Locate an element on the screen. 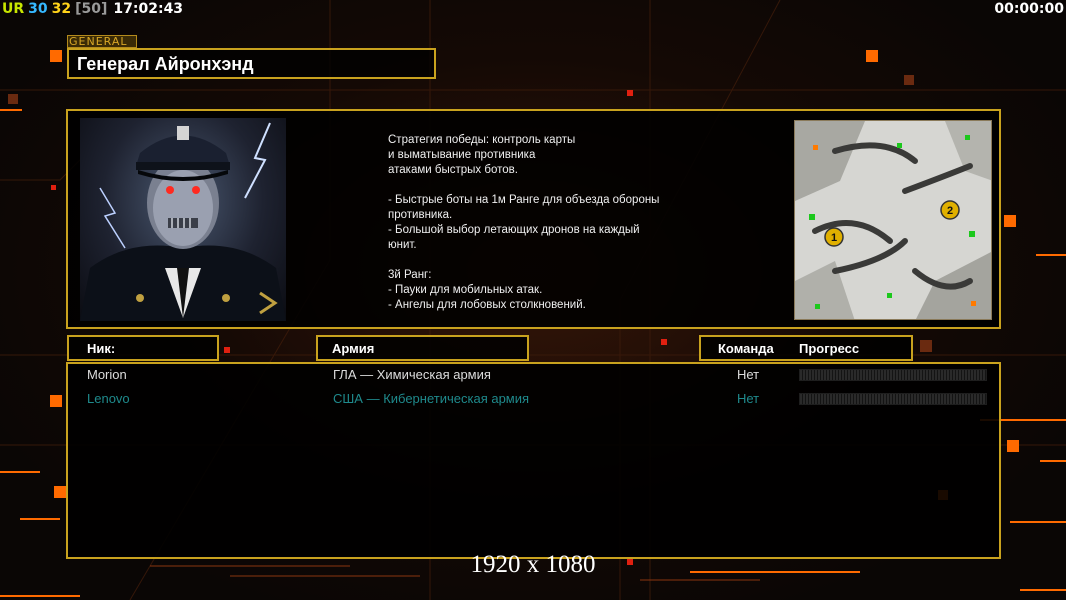  hud-value-1: 30 is located at coordinates (38, 9).